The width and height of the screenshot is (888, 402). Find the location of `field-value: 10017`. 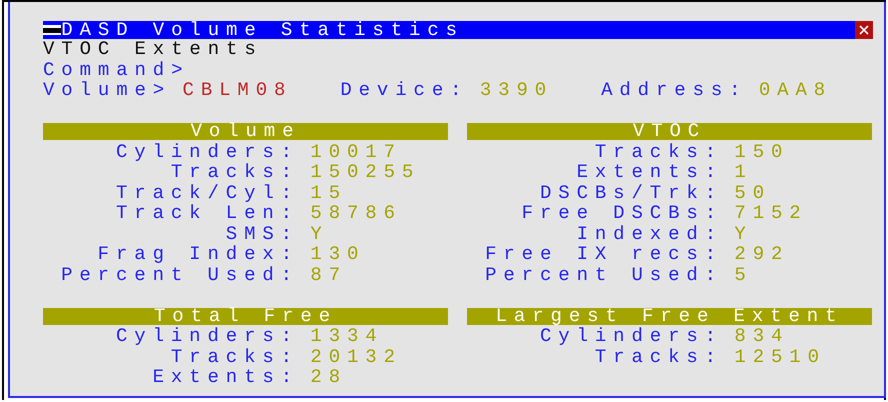

field-value: 10017 is located at coordinates (356, 152).